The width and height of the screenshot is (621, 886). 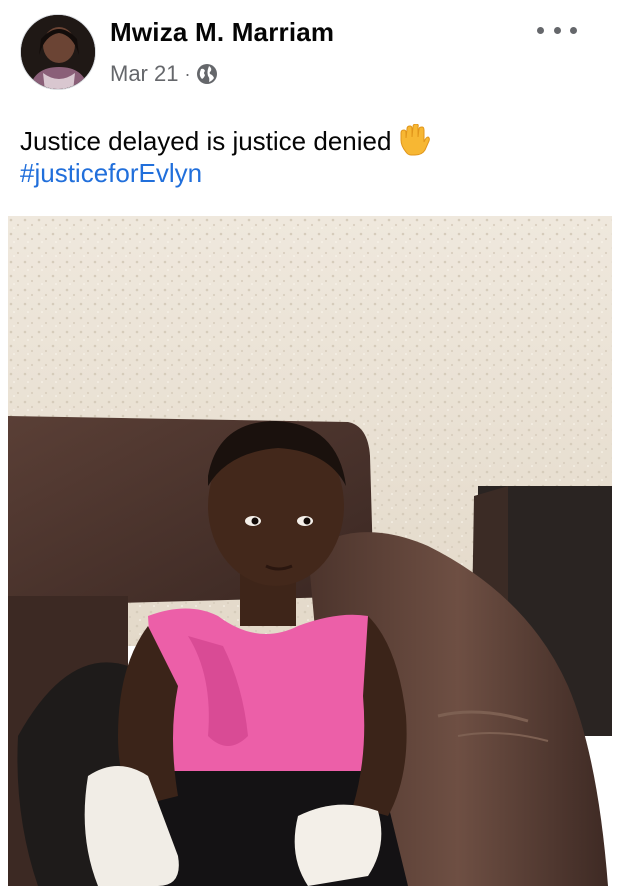 I want to click on author-avatar, so click(x=58, y=52).